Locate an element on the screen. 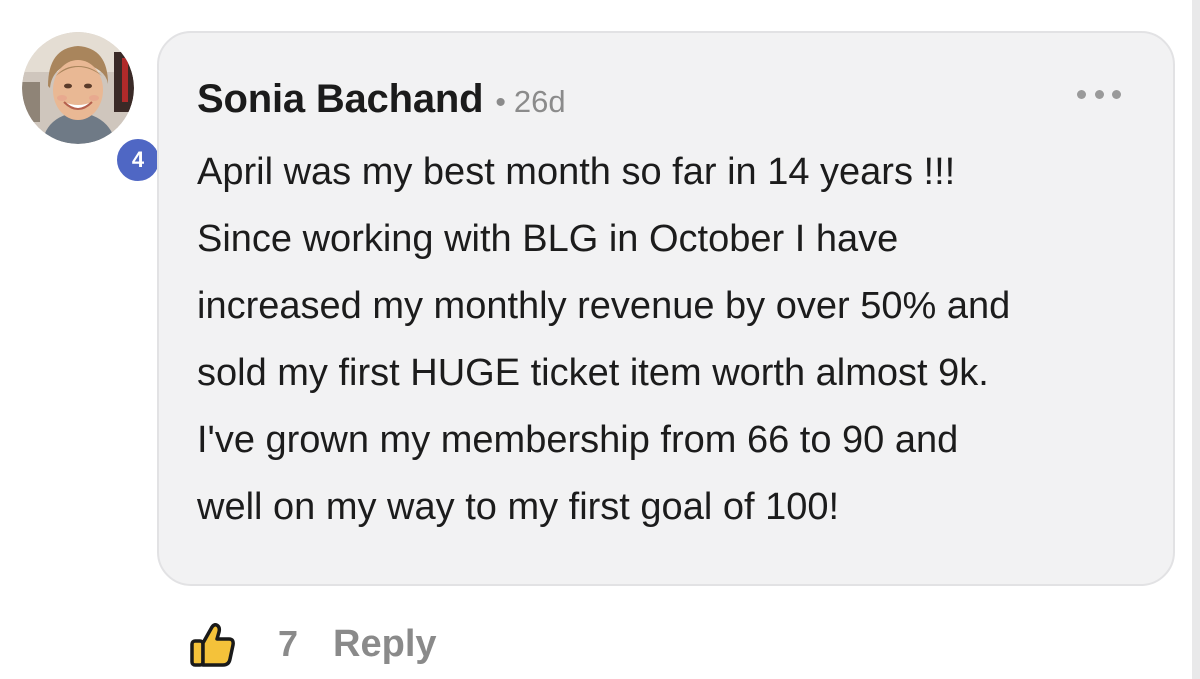  screen-edge is located at coordinates (1196, 339).